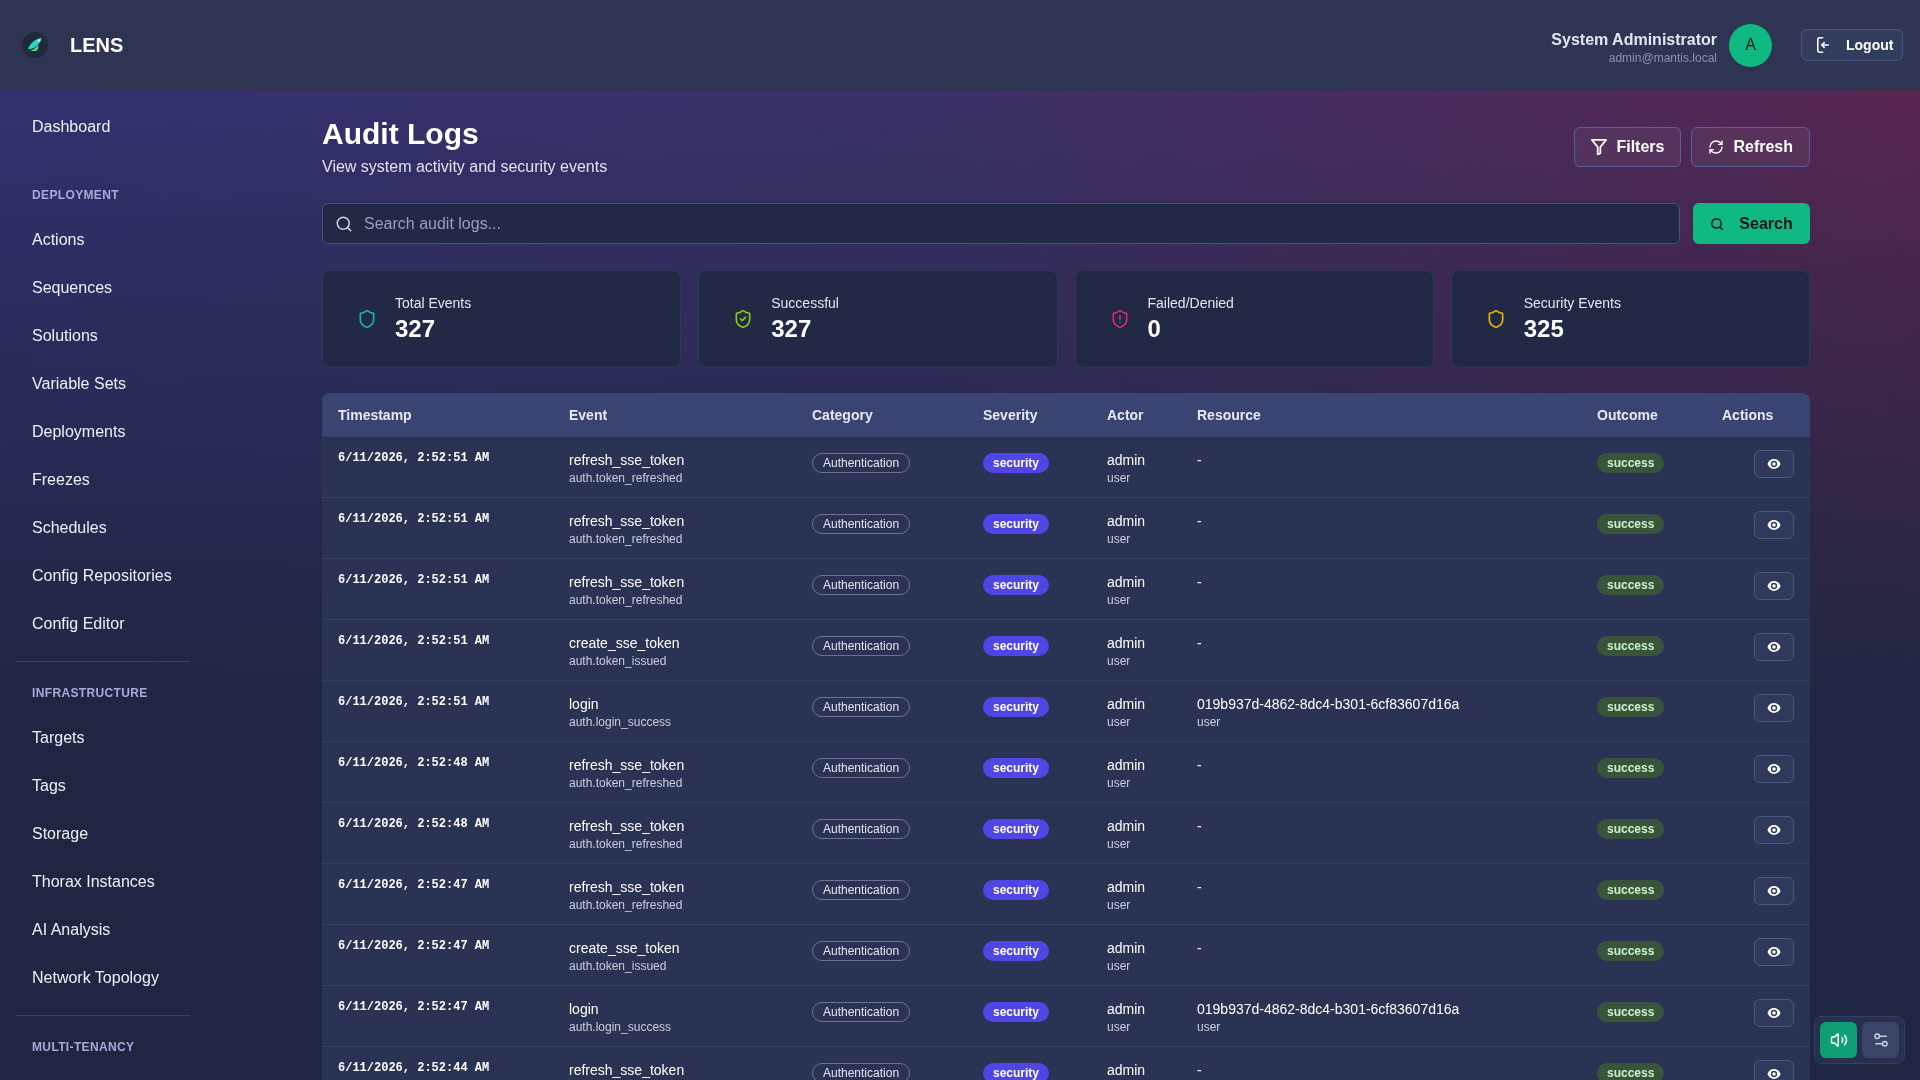 This screenshot has height=1080, width=1920. Describe the element at coordinates (414, 1068) in the screenshot. I see `timestamp-text: 6/11/2026, 2:52:44 AM` at that location.